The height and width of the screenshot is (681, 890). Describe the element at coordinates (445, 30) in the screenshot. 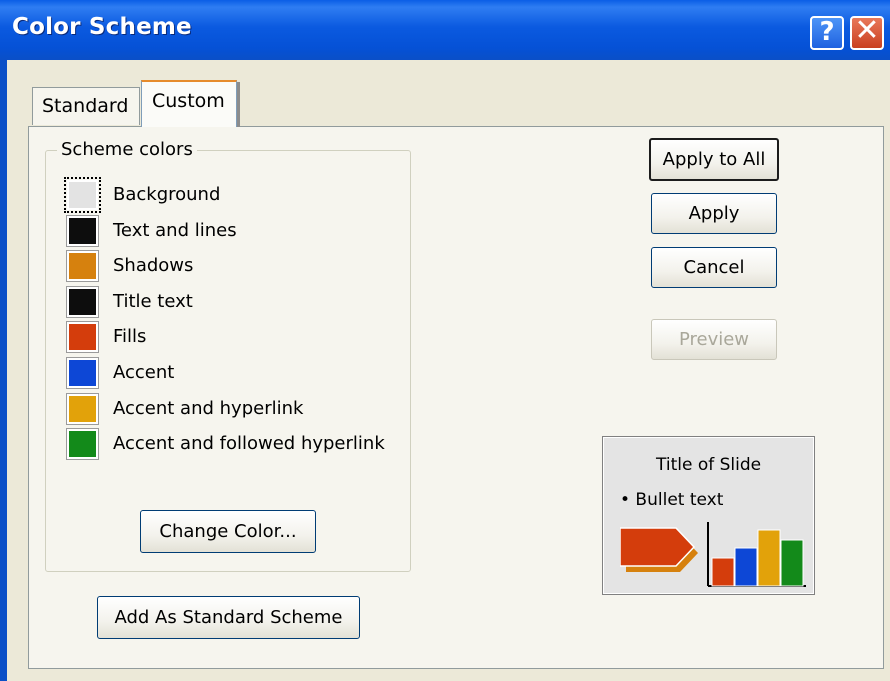

I see `title-bar: Color Scheme ? ✕` at that location.